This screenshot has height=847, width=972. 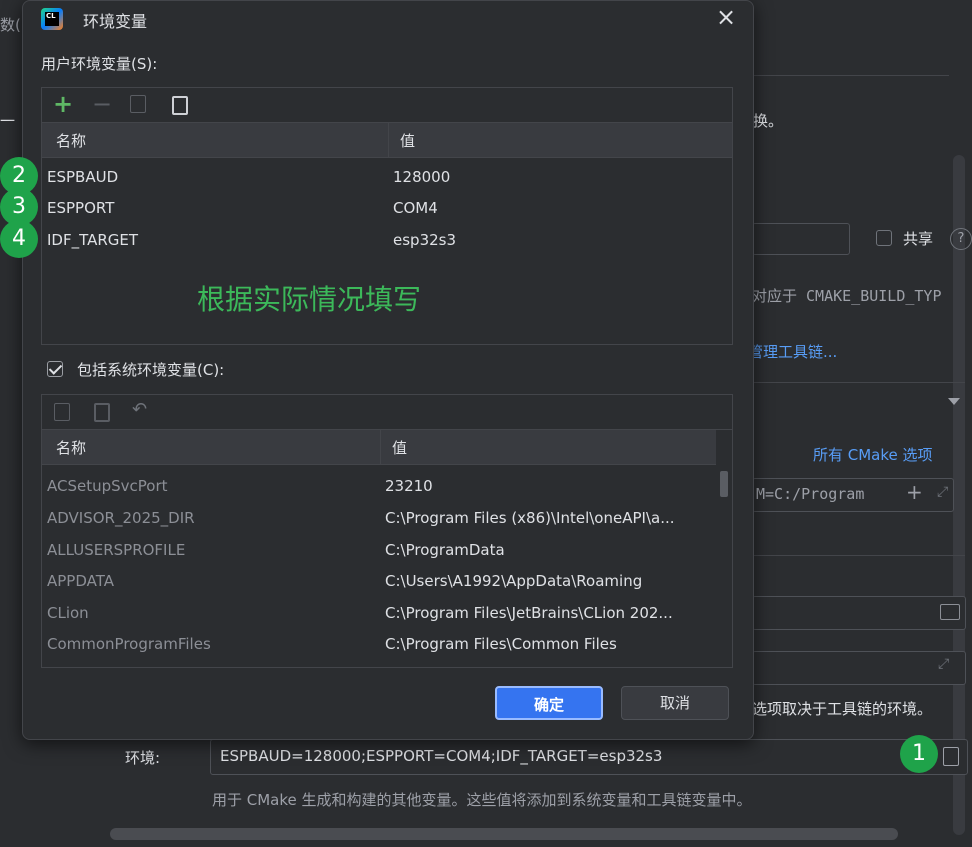 What do you see at coordinates (387, 412) in the screenshot?
I see `system-toolbar: ↶` at bounding box center [387, 412].